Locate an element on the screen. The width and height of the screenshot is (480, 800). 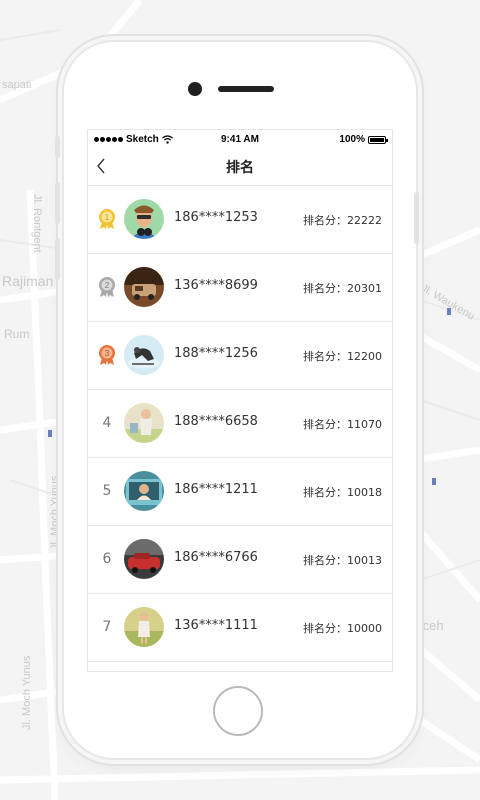
ranking-score: 排名分：10000 is located at coordinates (342, 628).